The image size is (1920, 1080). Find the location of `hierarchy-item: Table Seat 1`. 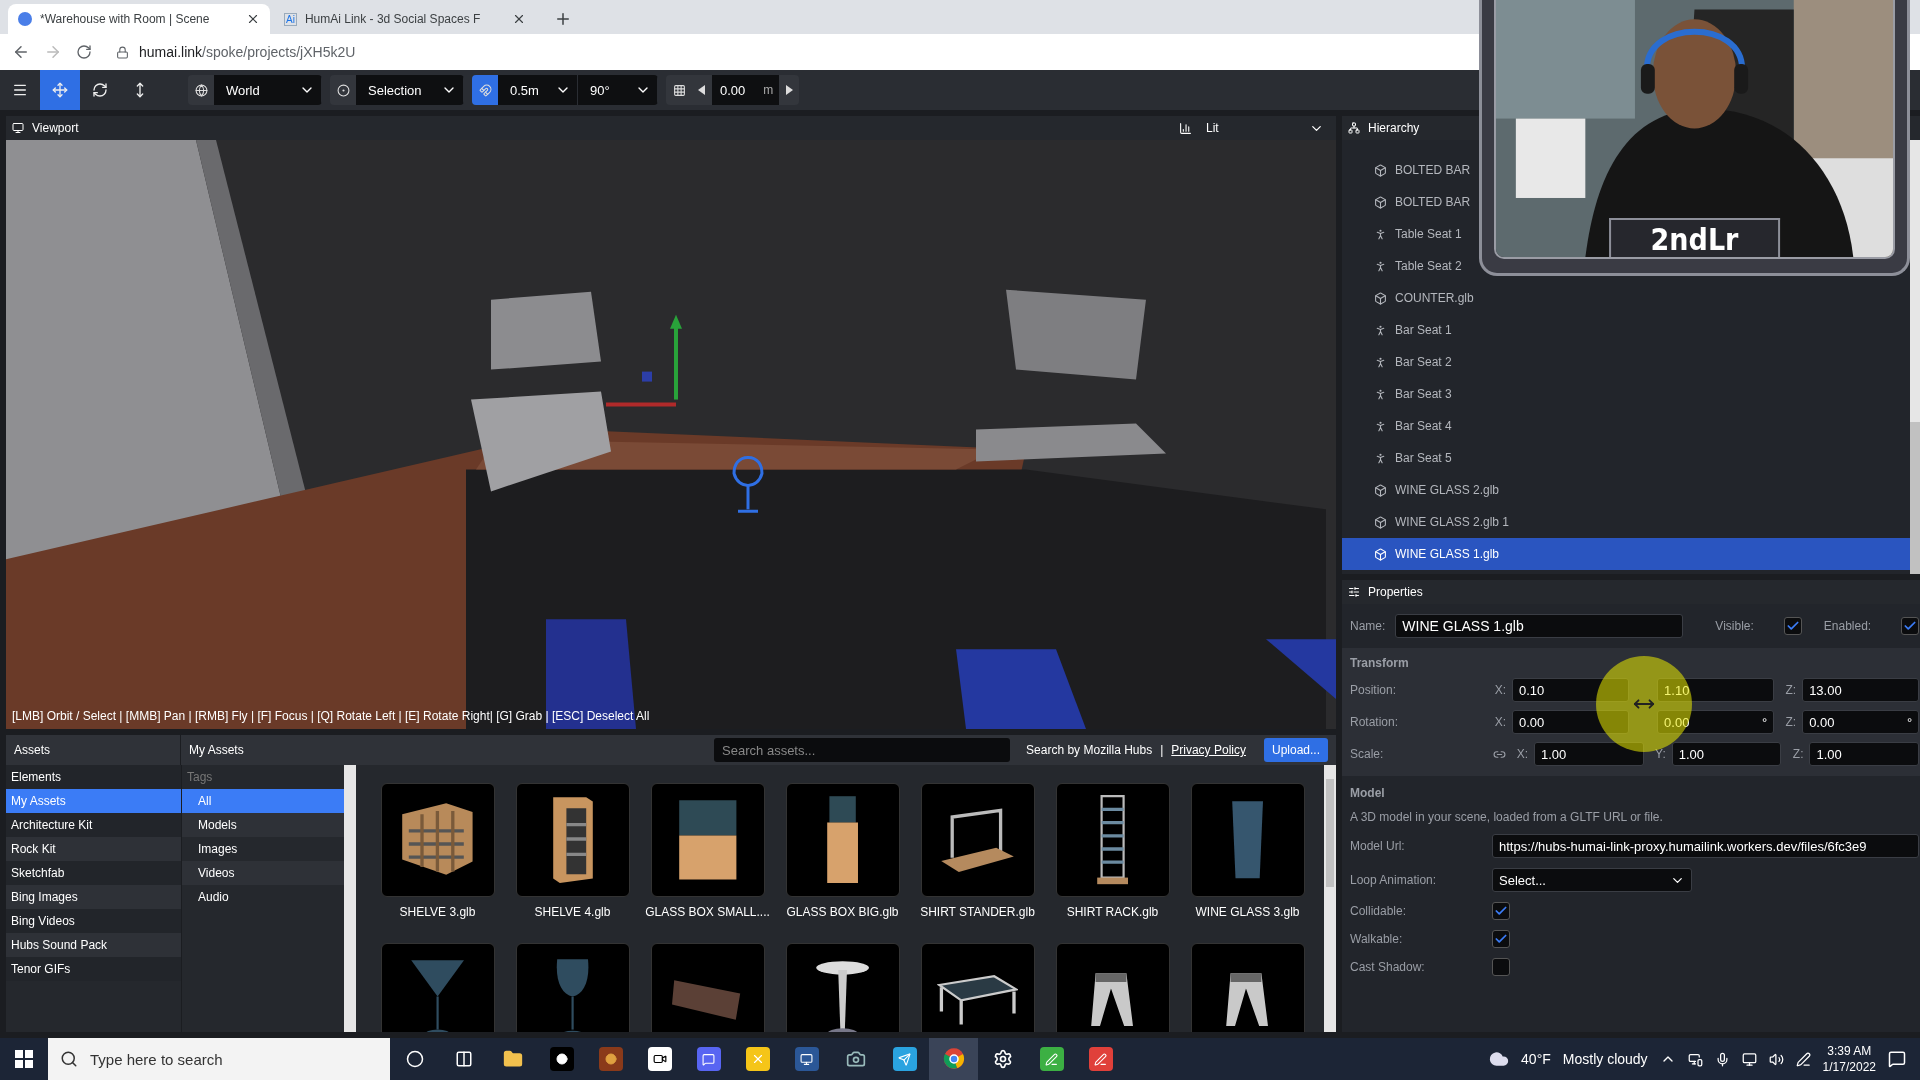

hierarchy-item: Table Seat 1 is located at coordinates (1418, 234).